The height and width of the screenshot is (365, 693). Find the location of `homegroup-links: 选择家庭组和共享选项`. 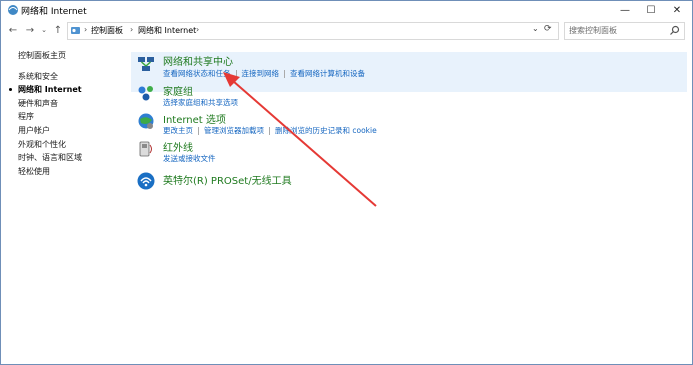

homegroup-links: 选择家庭组和共享选项 is located at coordinates (200, 102).